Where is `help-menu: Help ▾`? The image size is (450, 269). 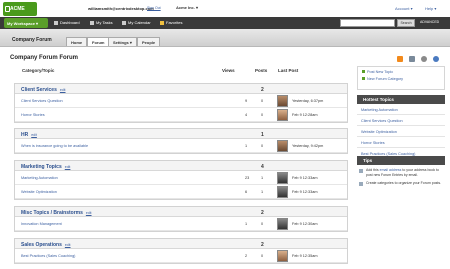
help-menu: Help ▾ is located at coordinates (430, 8).